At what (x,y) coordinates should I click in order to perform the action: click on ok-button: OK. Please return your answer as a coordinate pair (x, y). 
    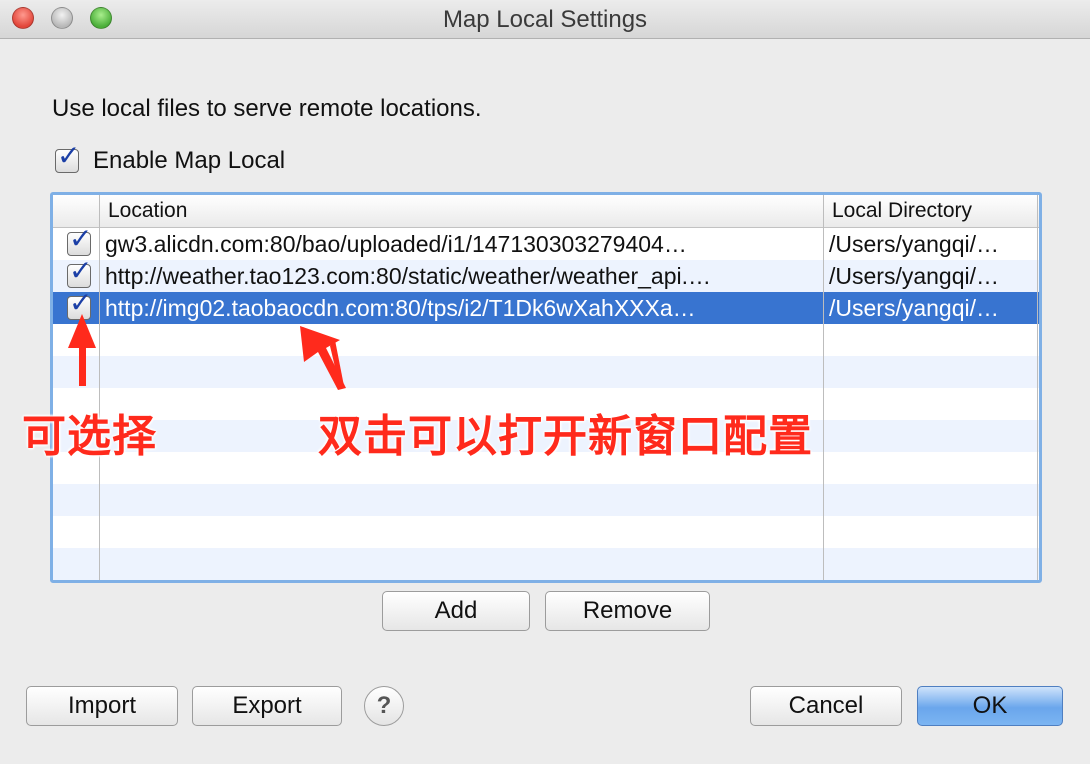
    Looking at the image, I should click on (990, 706).